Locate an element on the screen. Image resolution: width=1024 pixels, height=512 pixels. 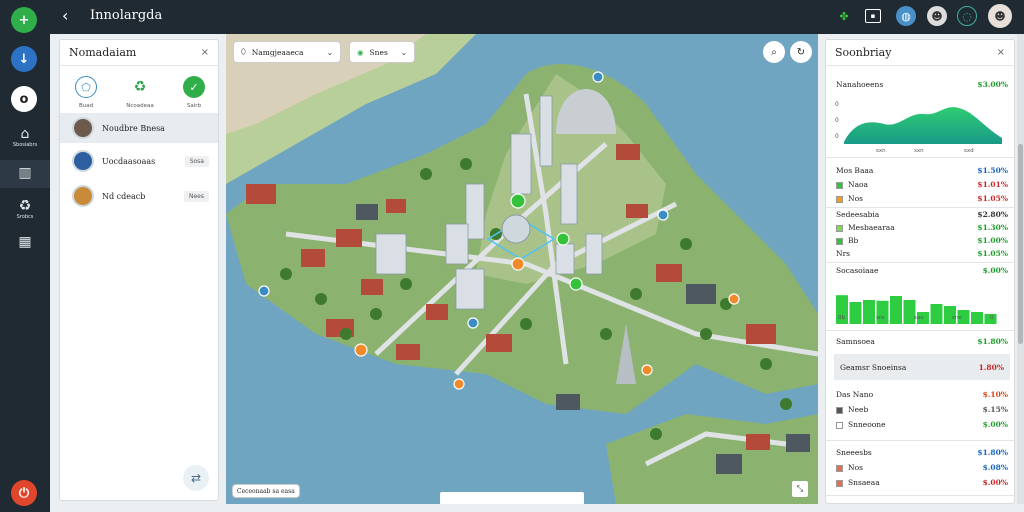
metric-row: Nos $.08% is located at coordinates (922, 467).